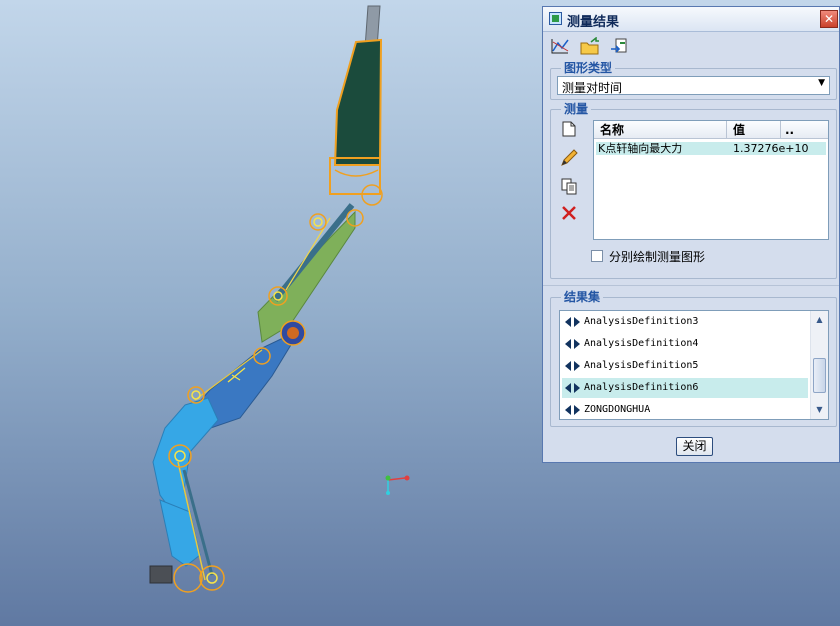 This screenshot has width=840, height=626. I want to click on export-icon, so click(620, 48).